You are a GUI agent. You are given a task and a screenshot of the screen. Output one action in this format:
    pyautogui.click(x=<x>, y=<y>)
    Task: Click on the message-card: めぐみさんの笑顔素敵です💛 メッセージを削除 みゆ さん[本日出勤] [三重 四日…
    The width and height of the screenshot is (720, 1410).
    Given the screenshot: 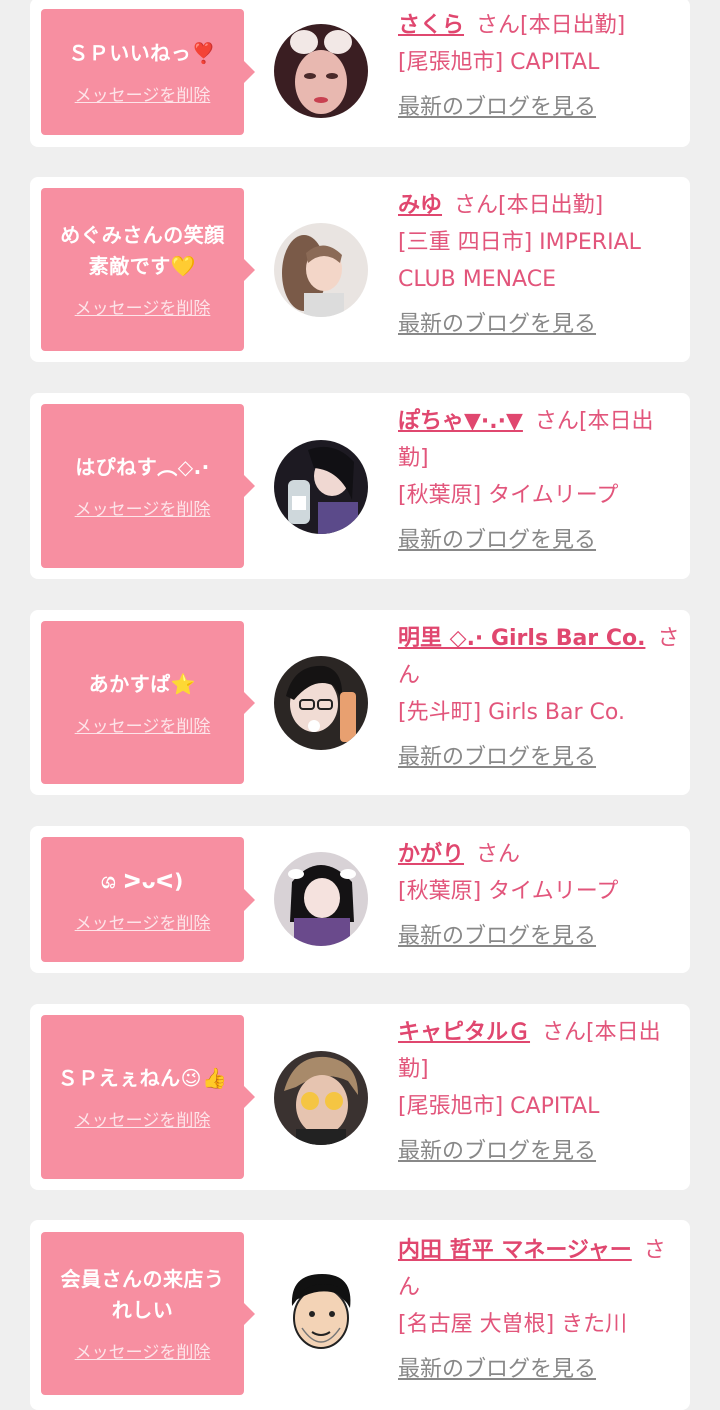 What is the action you would take?
    pyautogui.click(x=360, y=269)
    